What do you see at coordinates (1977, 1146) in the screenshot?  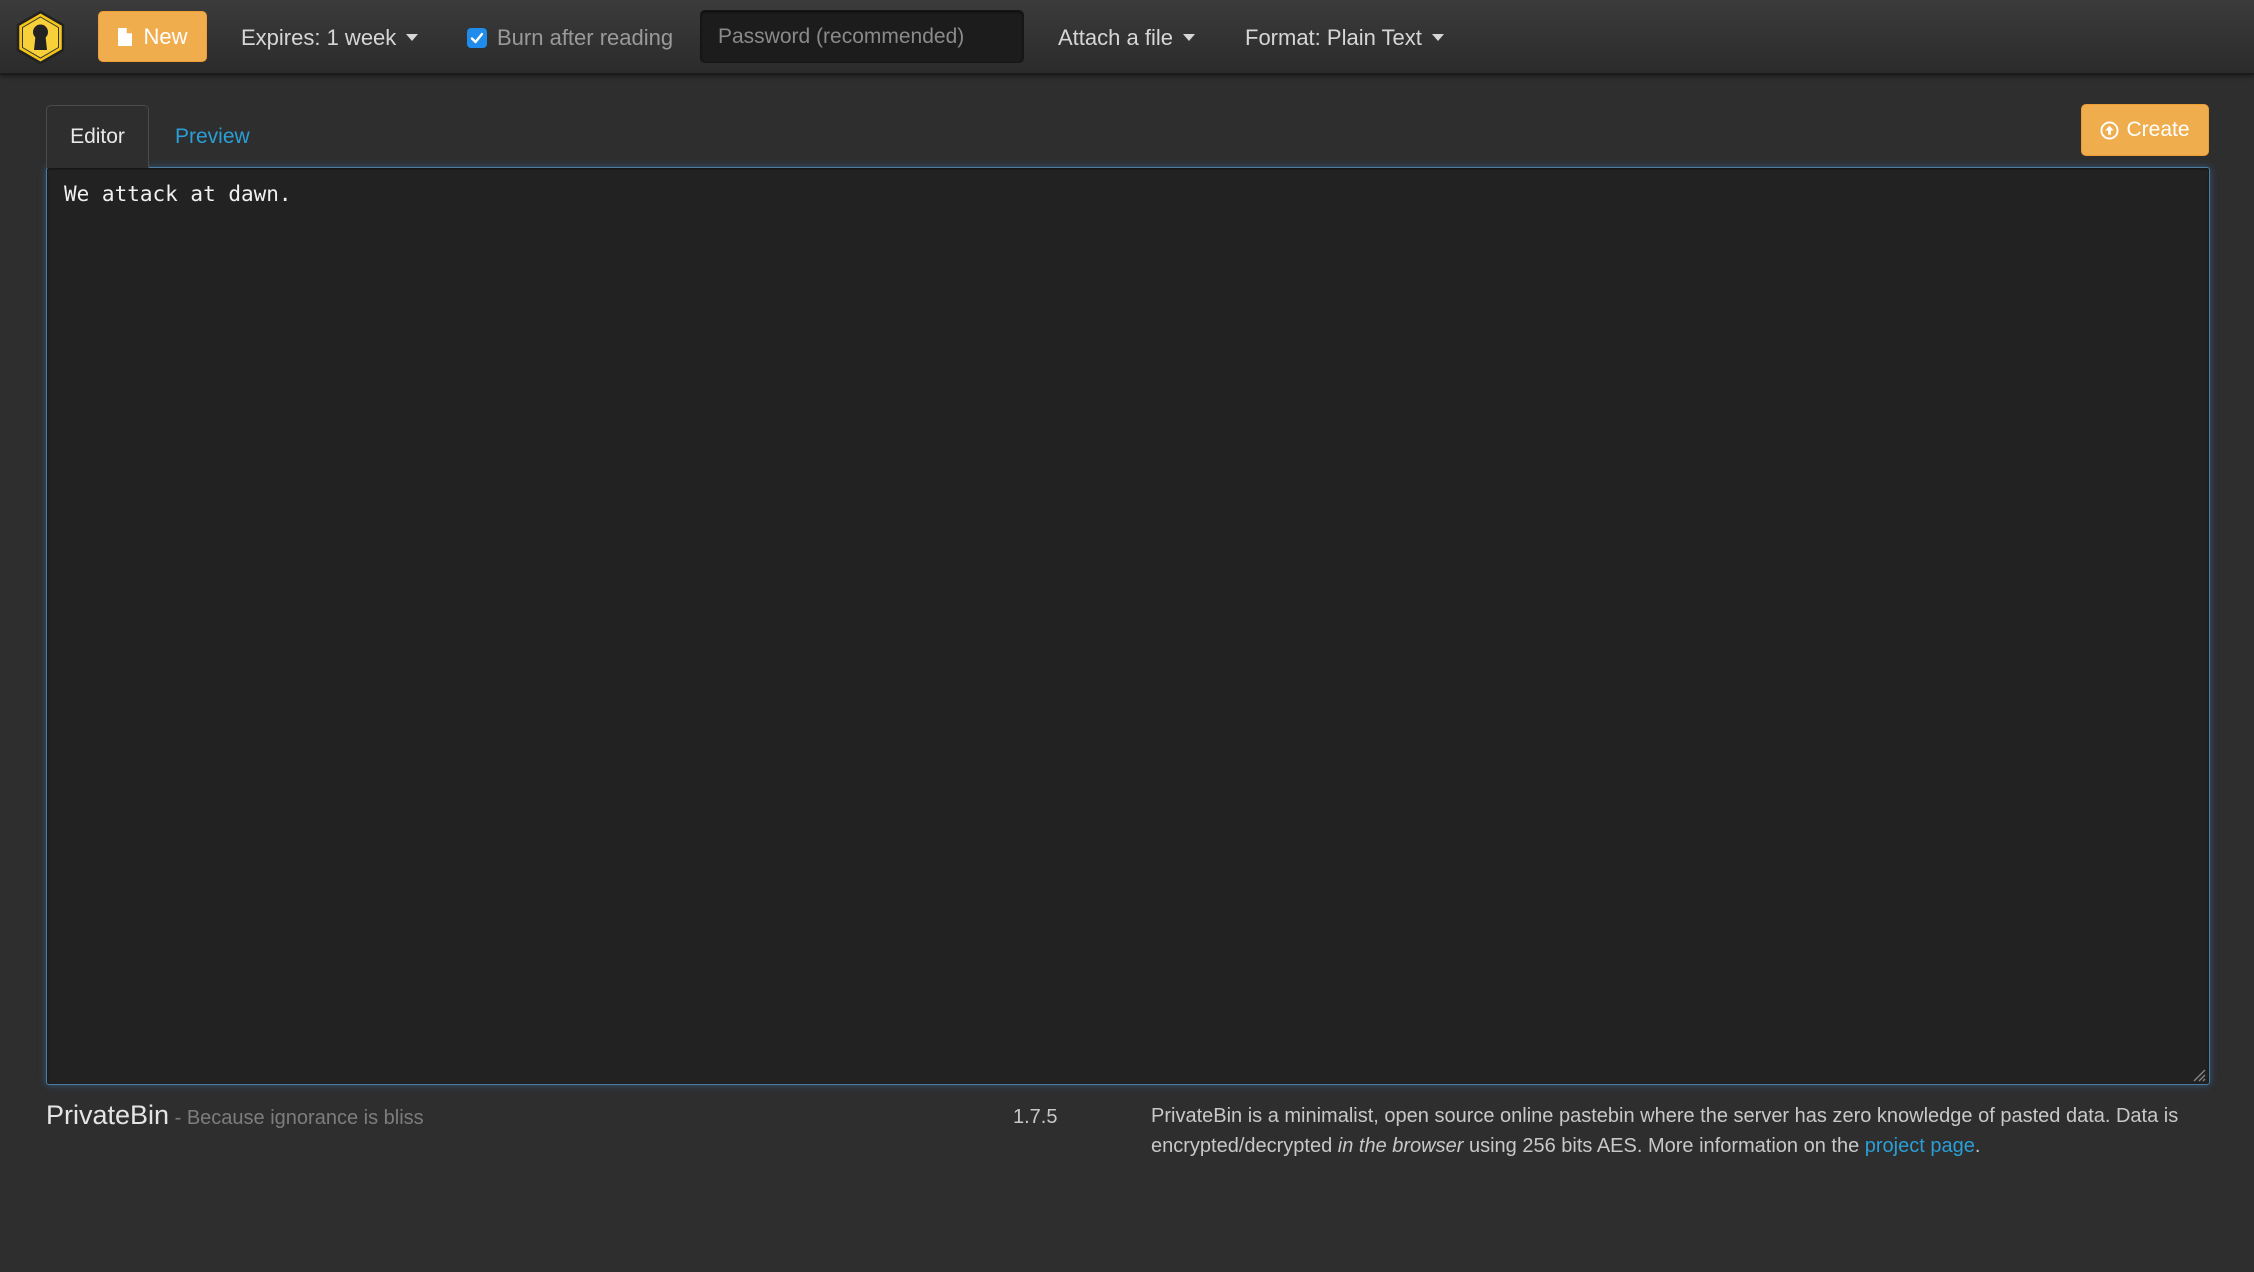 I see `about-text-end: .` at bounding box center [1977, 1146].